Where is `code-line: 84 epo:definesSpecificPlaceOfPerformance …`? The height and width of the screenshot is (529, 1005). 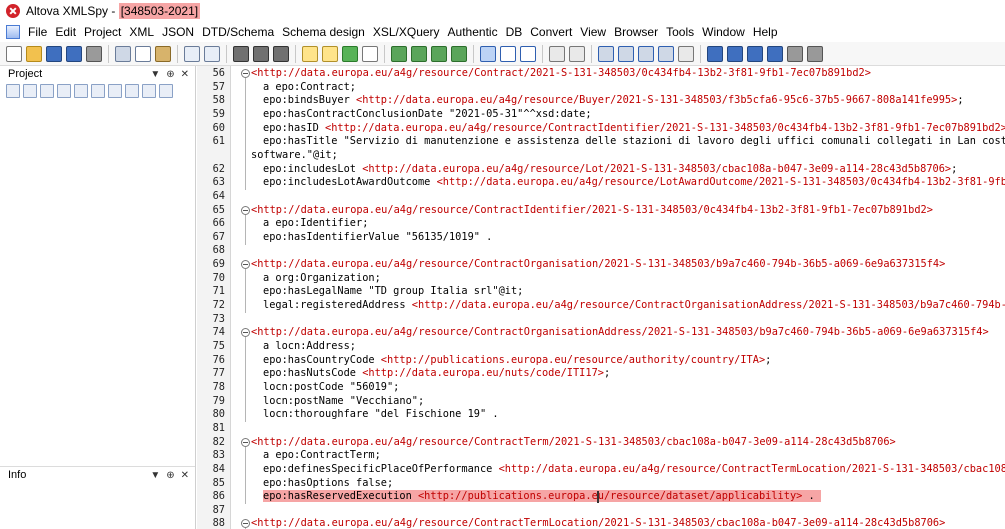
code-line: 84 epo:definesSpecificPlaceOfPerformance … is located at coordinates (601, 470).